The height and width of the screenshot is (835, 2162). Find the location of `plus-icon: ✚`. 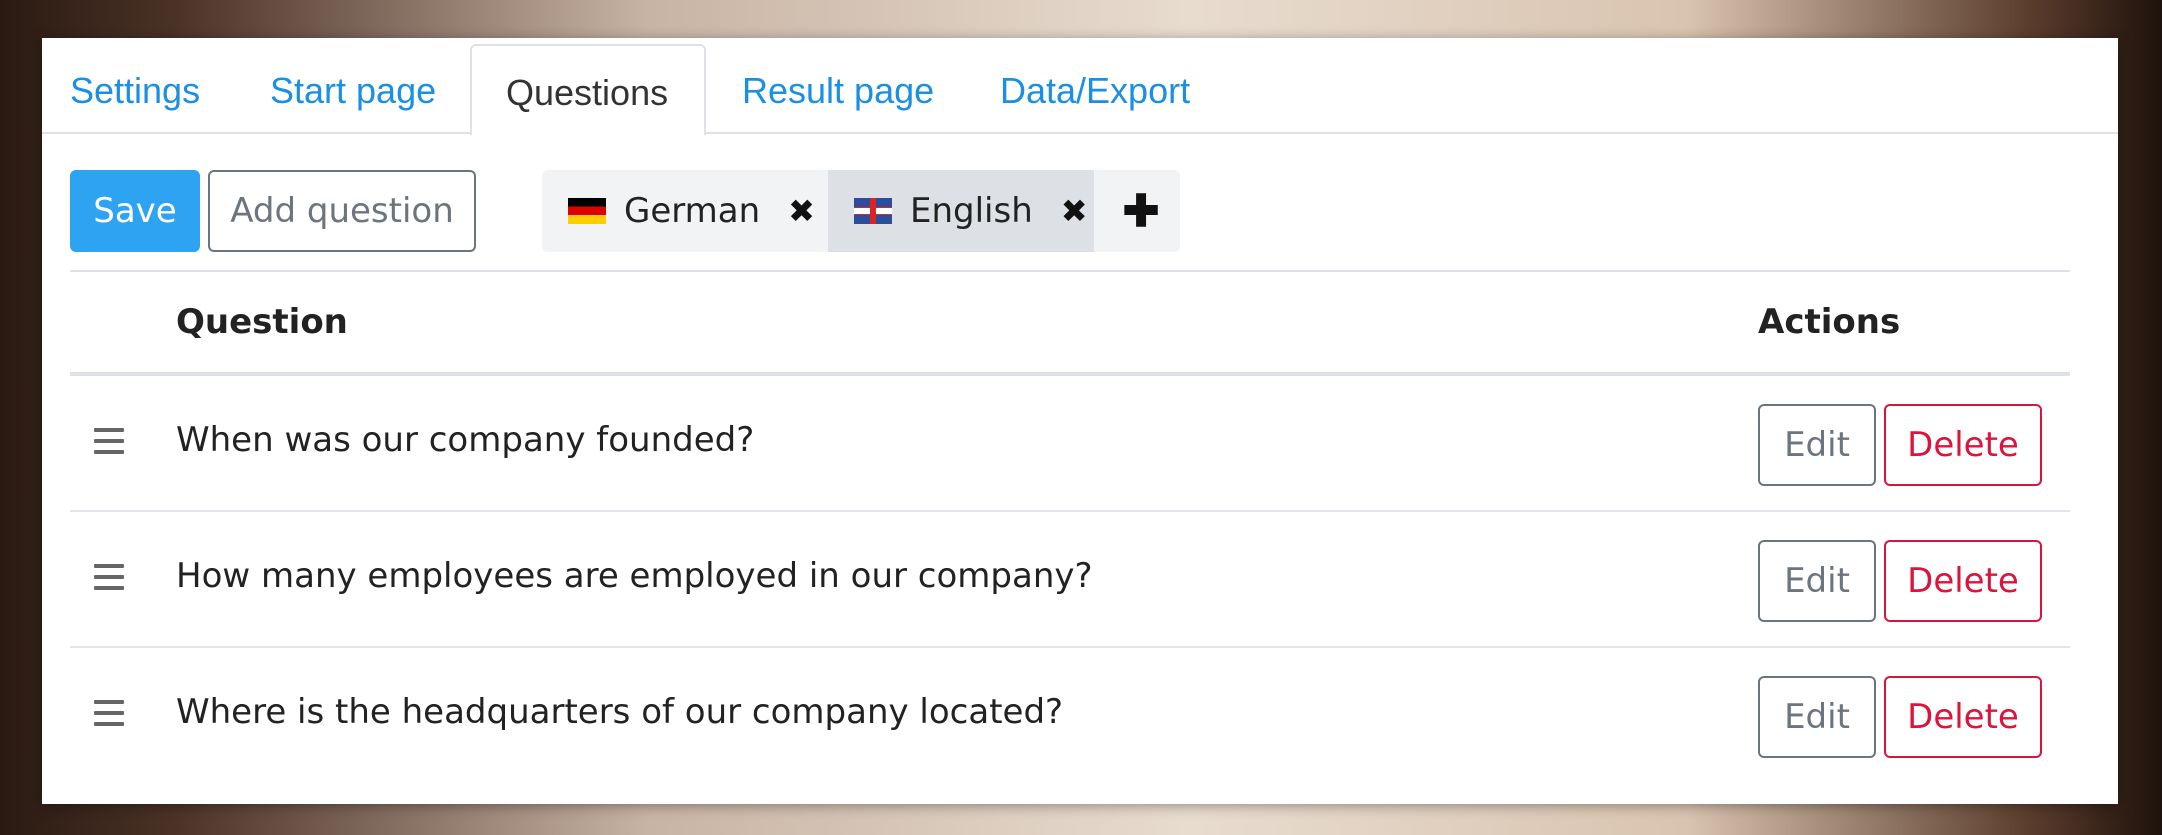

plus-icon: ✚ is located at coordinates (1141, 211).